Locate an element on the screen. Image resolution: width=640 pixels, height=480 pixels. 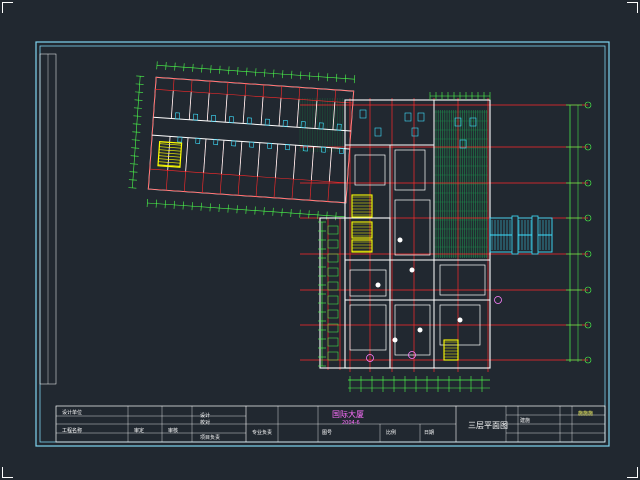
title-block-sheet-number: 施施施 is located at coordinates (586, 414).